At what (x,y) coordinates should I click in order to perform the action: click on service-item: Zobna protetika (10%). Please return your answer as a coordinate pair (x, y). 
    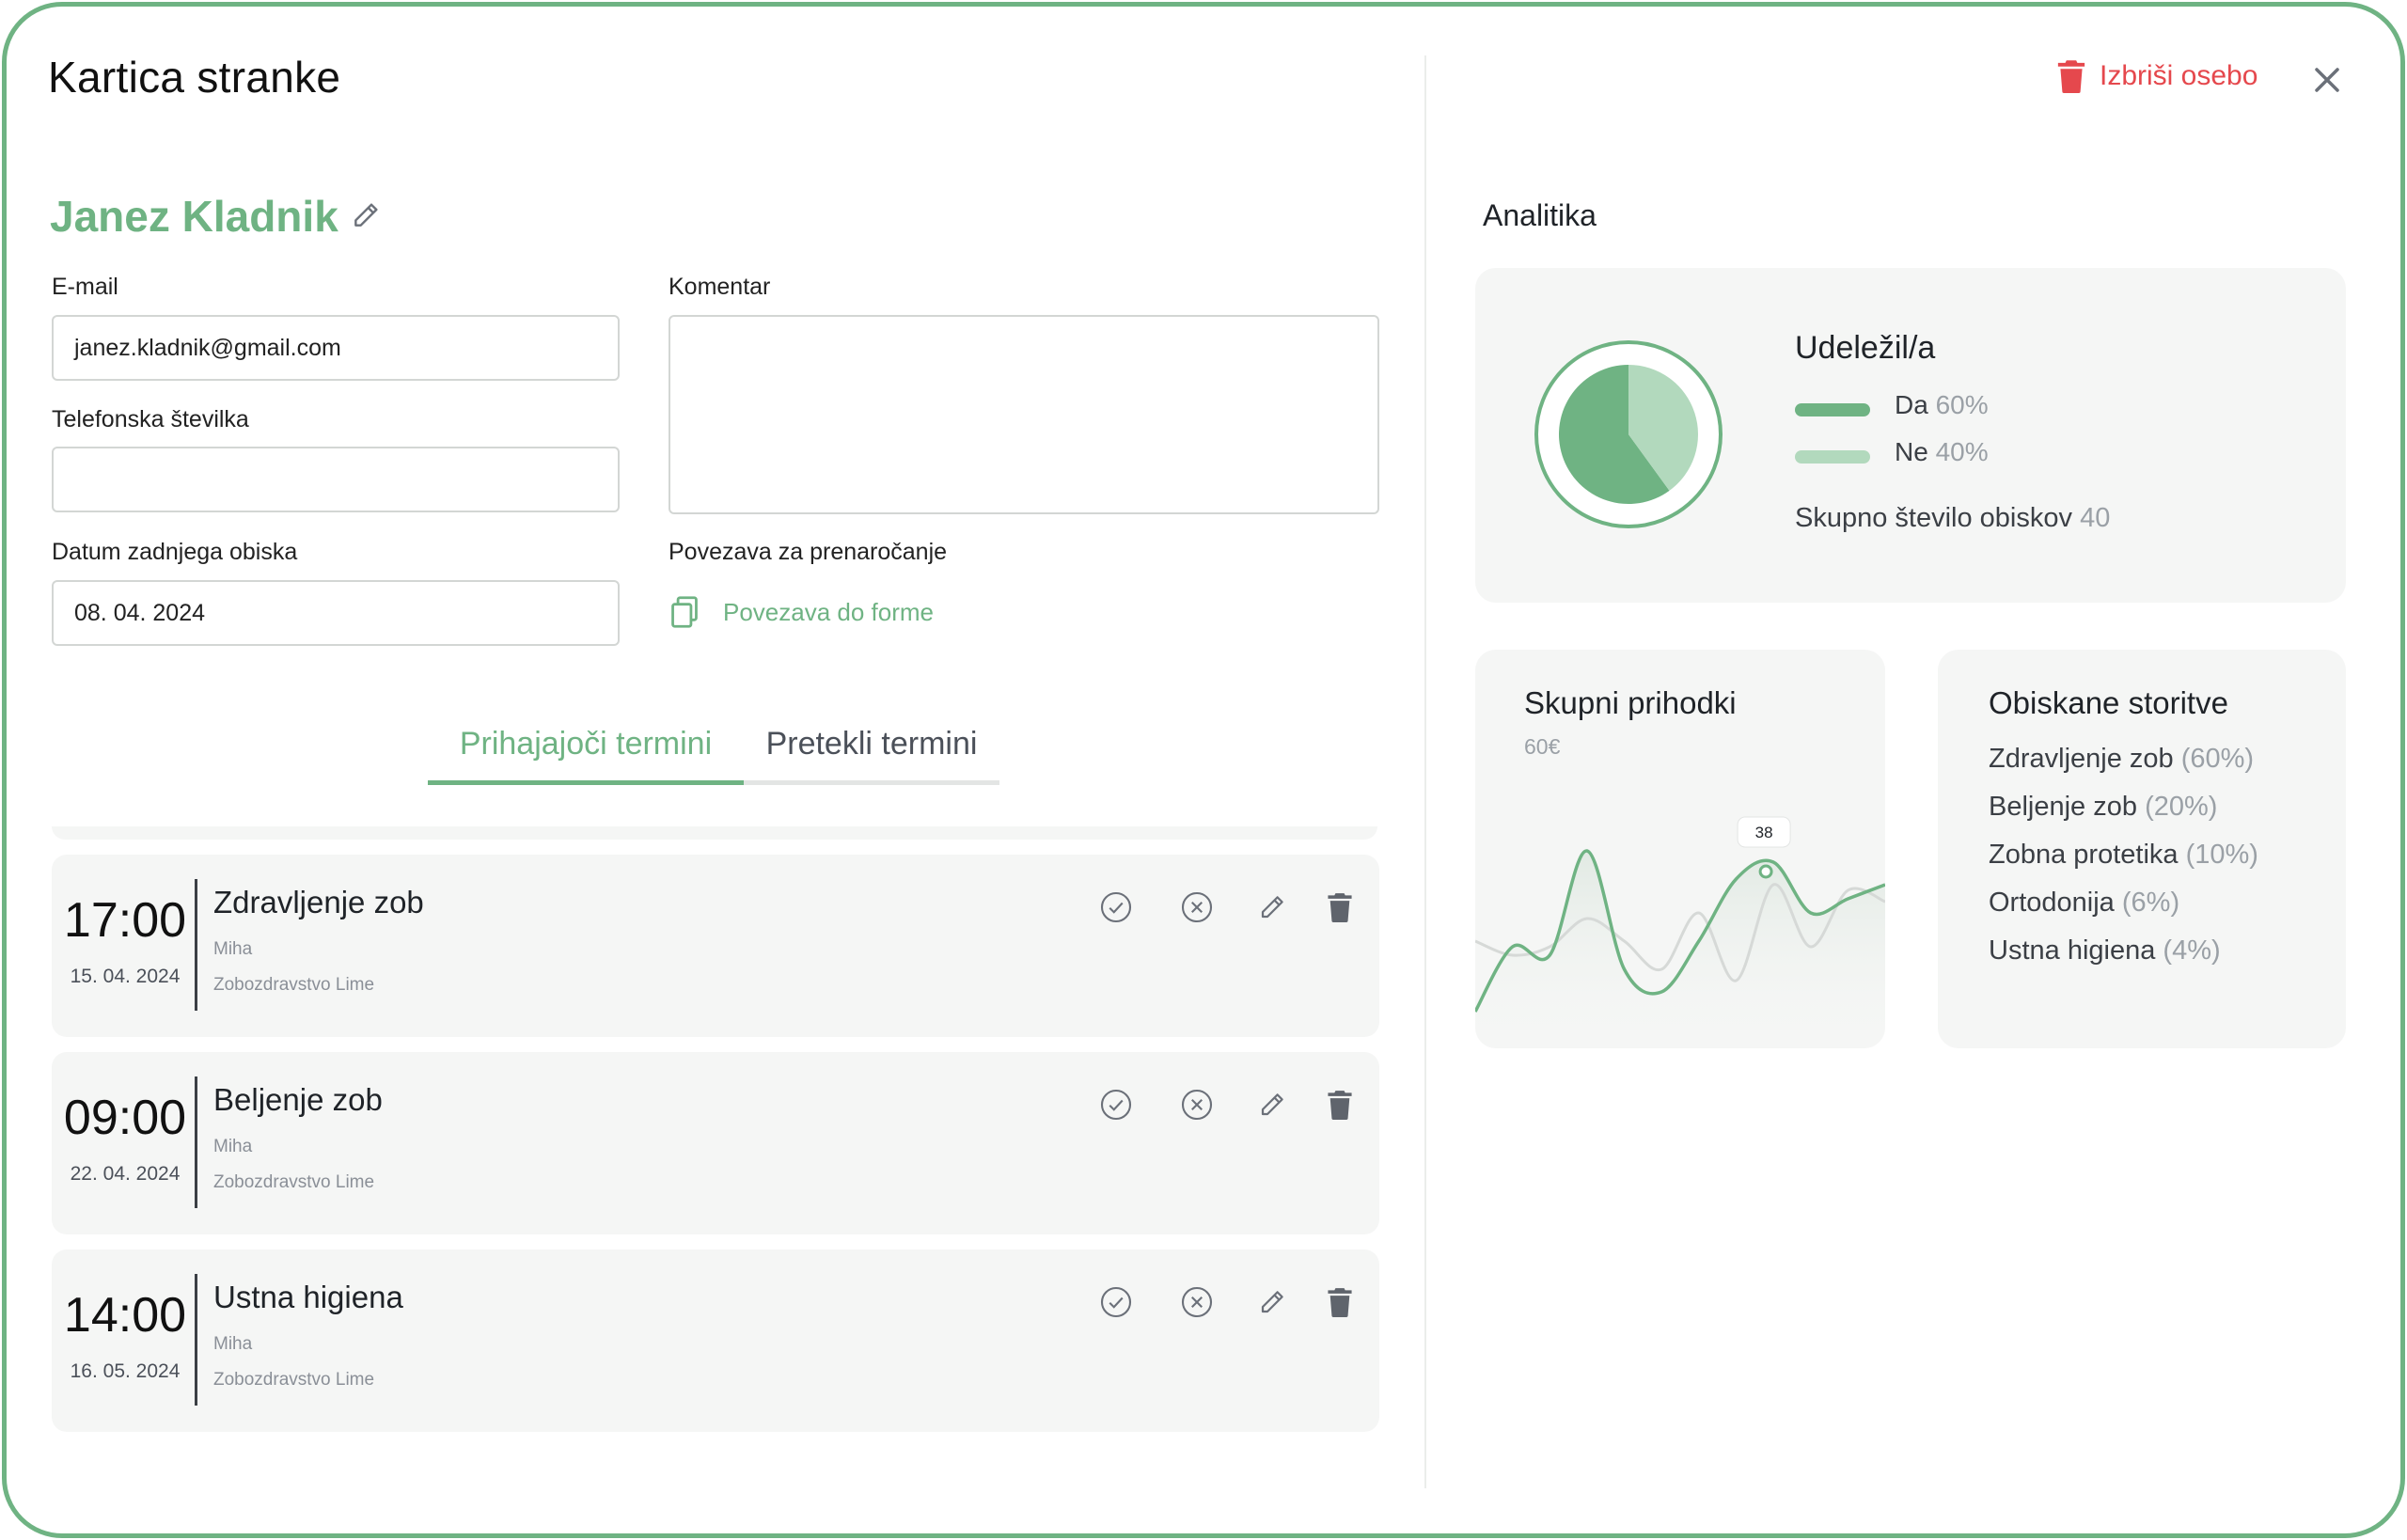
    Looking at the image, I should click on (2123, 855).